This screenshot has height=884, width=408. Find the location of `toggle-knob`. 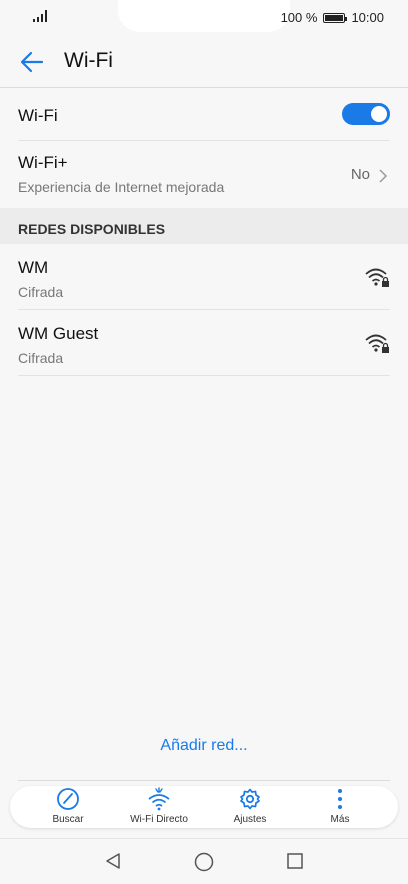

toggle-knob is located at coordinates (379, 114).